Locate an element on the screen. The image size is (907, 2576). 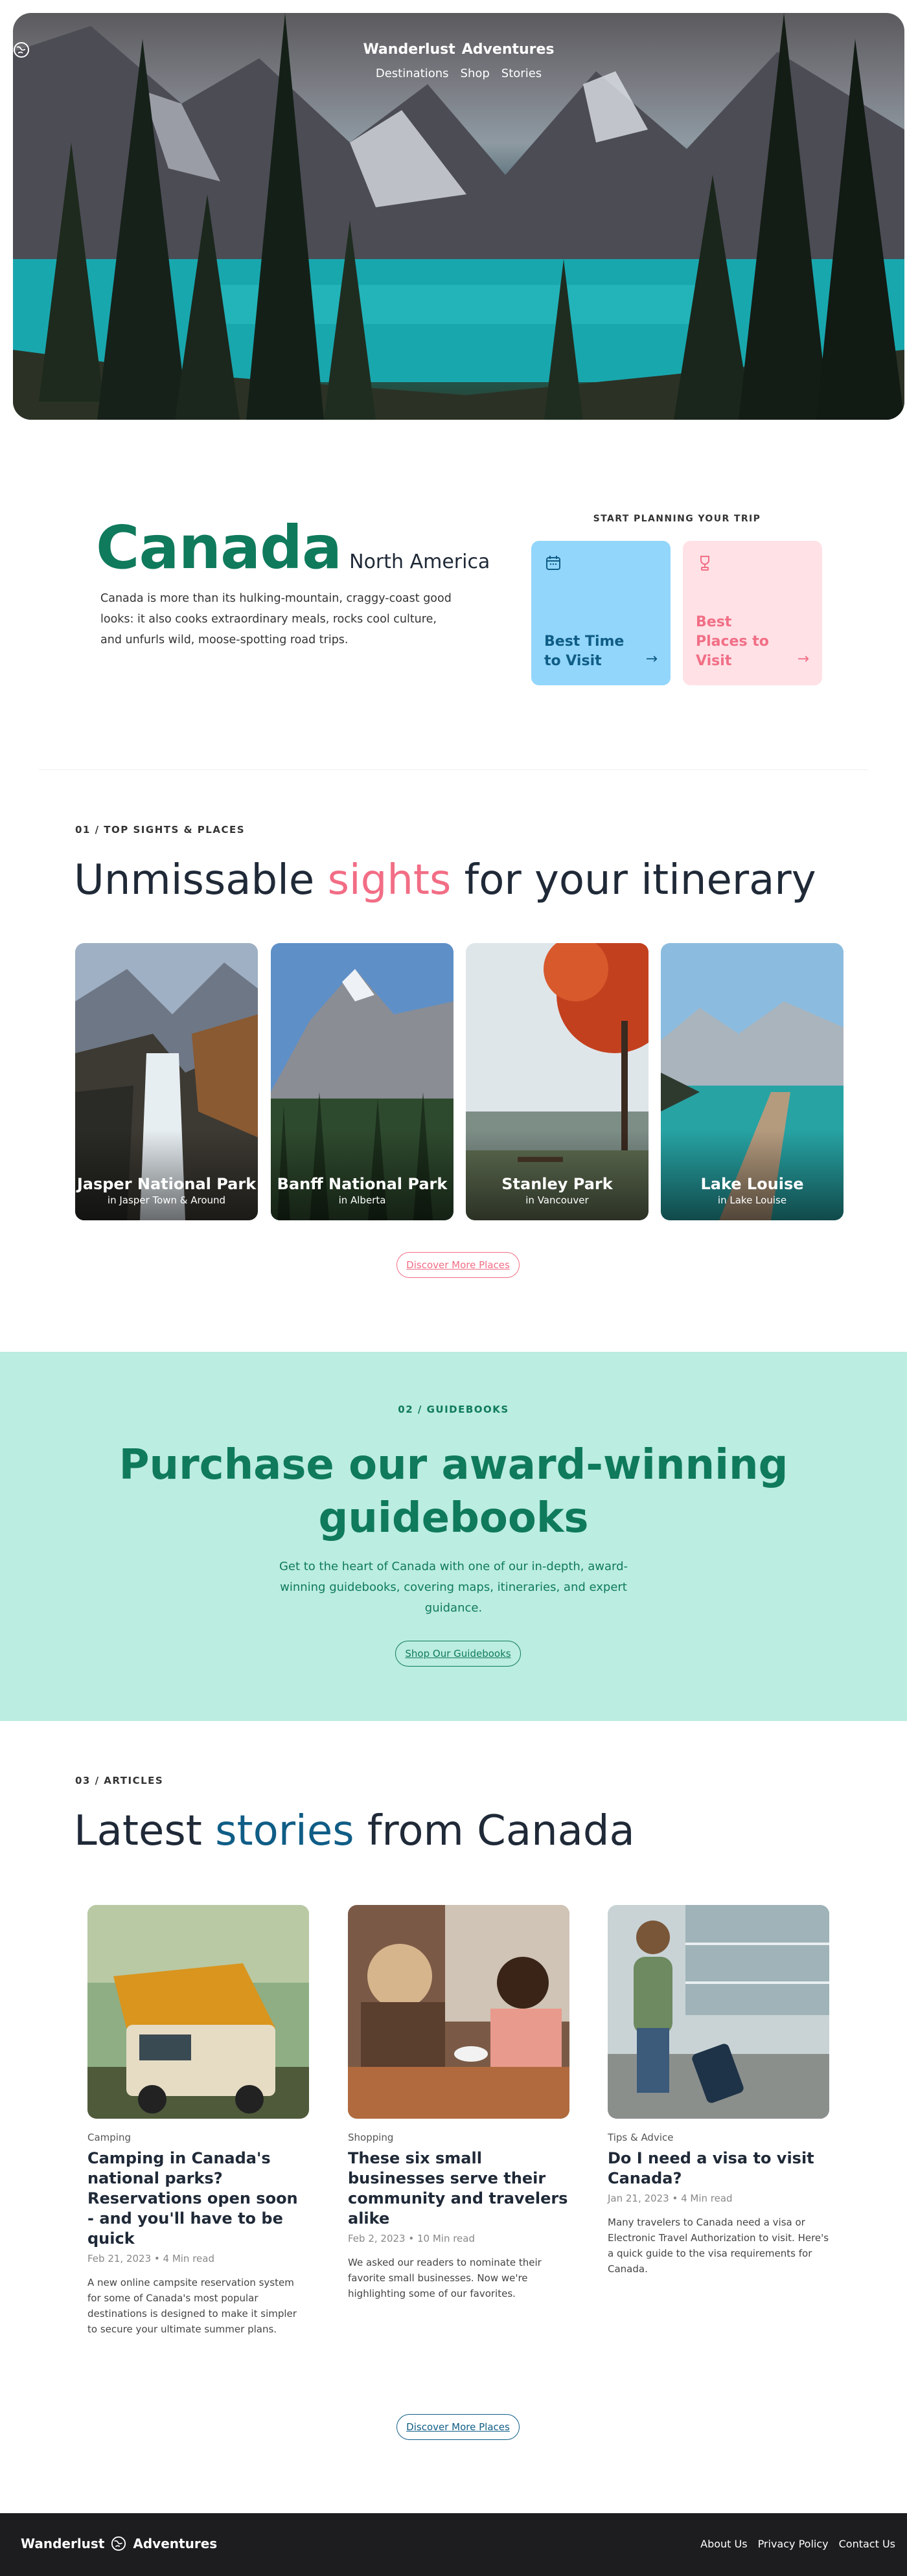
camping-photo is located at coordinates (198, 2012).